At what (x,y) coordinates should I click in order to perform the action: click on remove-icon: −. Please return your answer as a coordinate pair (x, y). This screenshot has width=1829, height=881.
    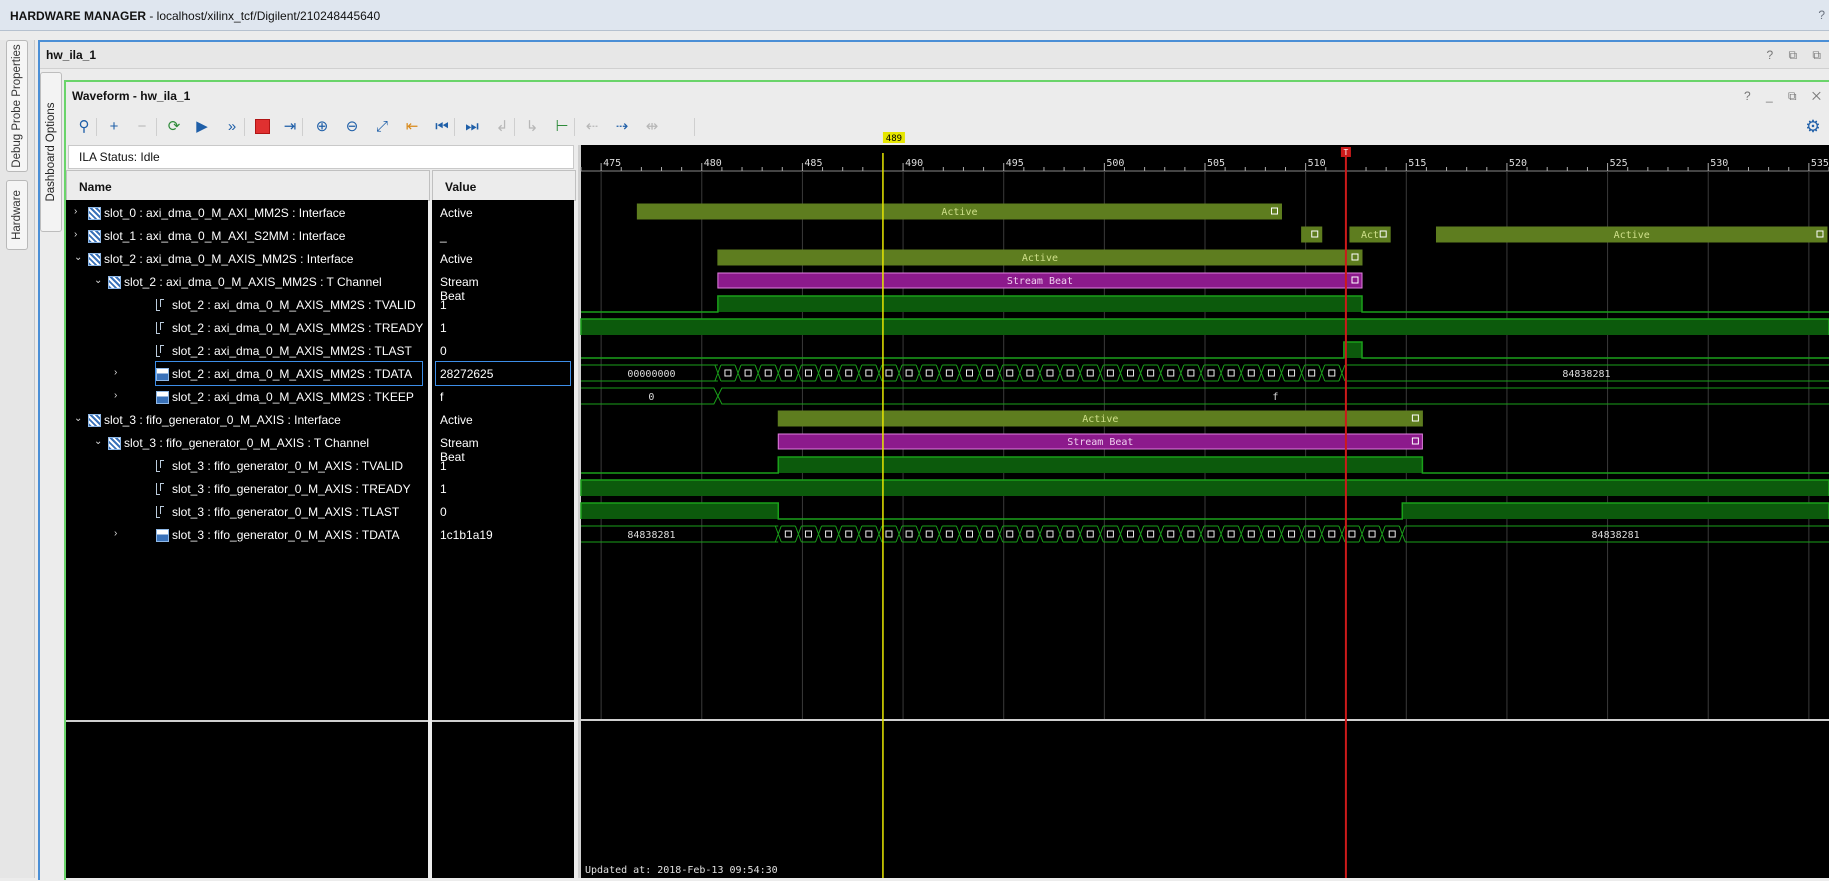
    Looking at the image, I should click on (142, 126).